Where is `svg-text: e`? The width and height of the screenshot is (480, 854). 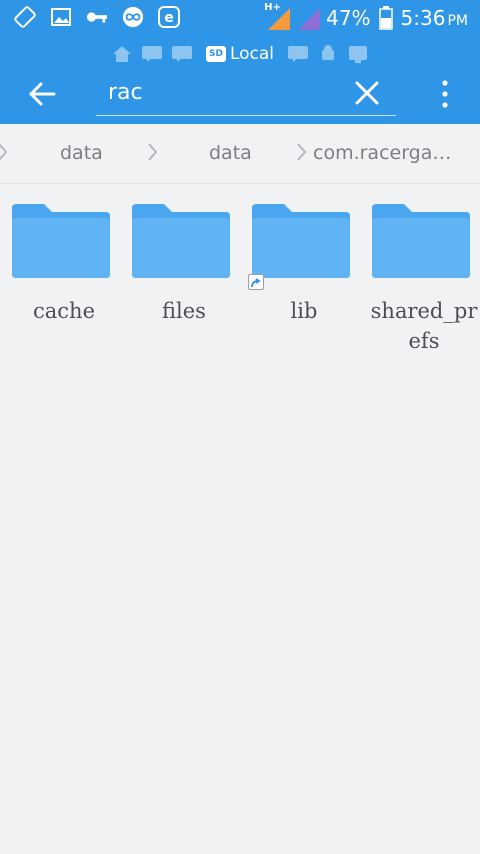 svg-text: e is located at coordinates (169, 18).